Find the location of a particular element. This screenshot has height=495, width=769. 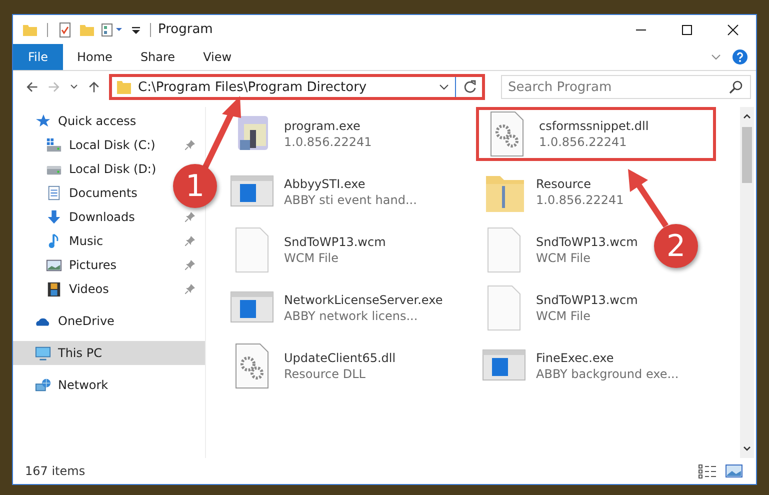

address-path: C:\Program Files\Program Directory is located at coordinates (253, 87).